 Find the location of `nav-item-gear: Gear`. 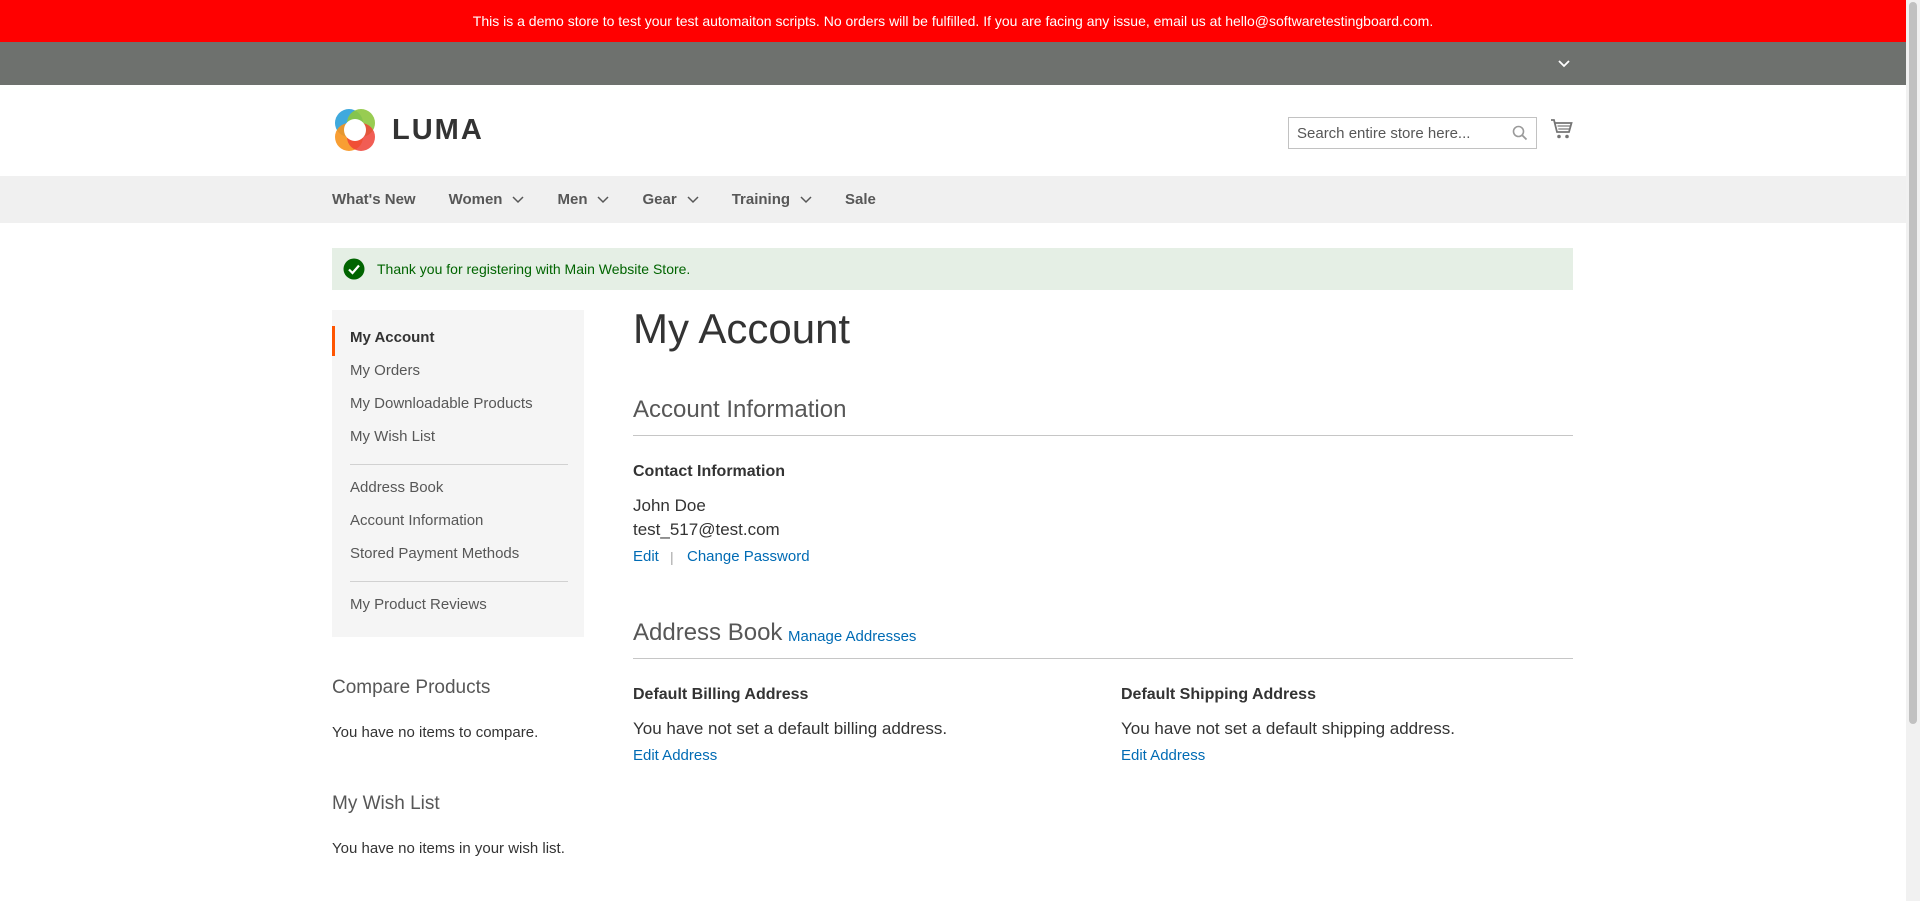

nav-item-gear: Gear is located at coordinates (670, 199).